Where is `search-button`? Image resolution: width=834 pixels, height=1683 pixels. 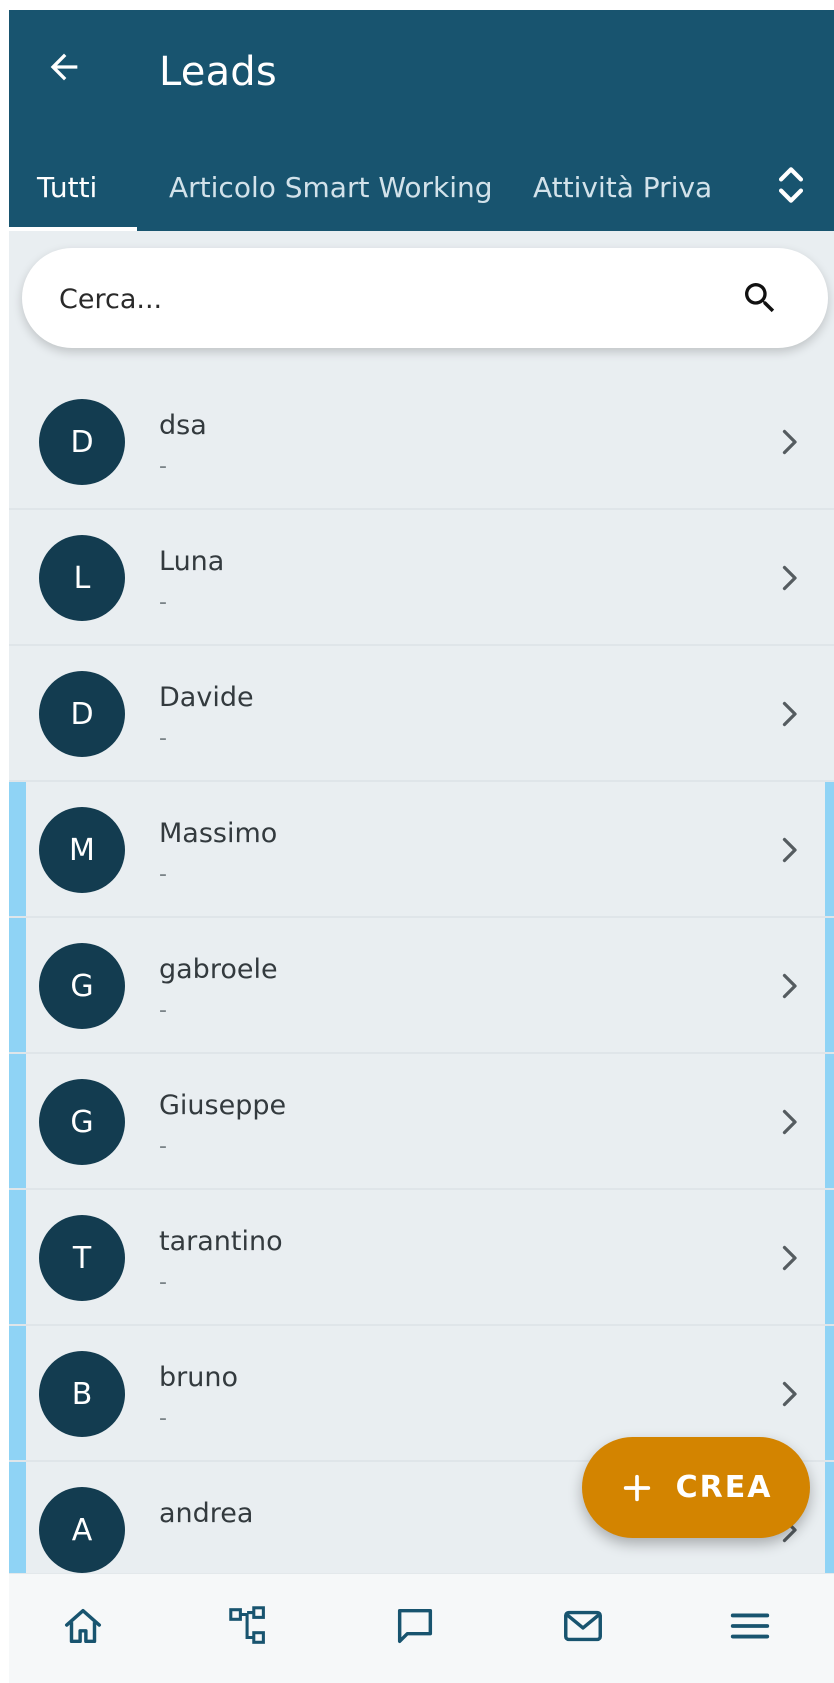
search-button is located at coordinates (760, 298).